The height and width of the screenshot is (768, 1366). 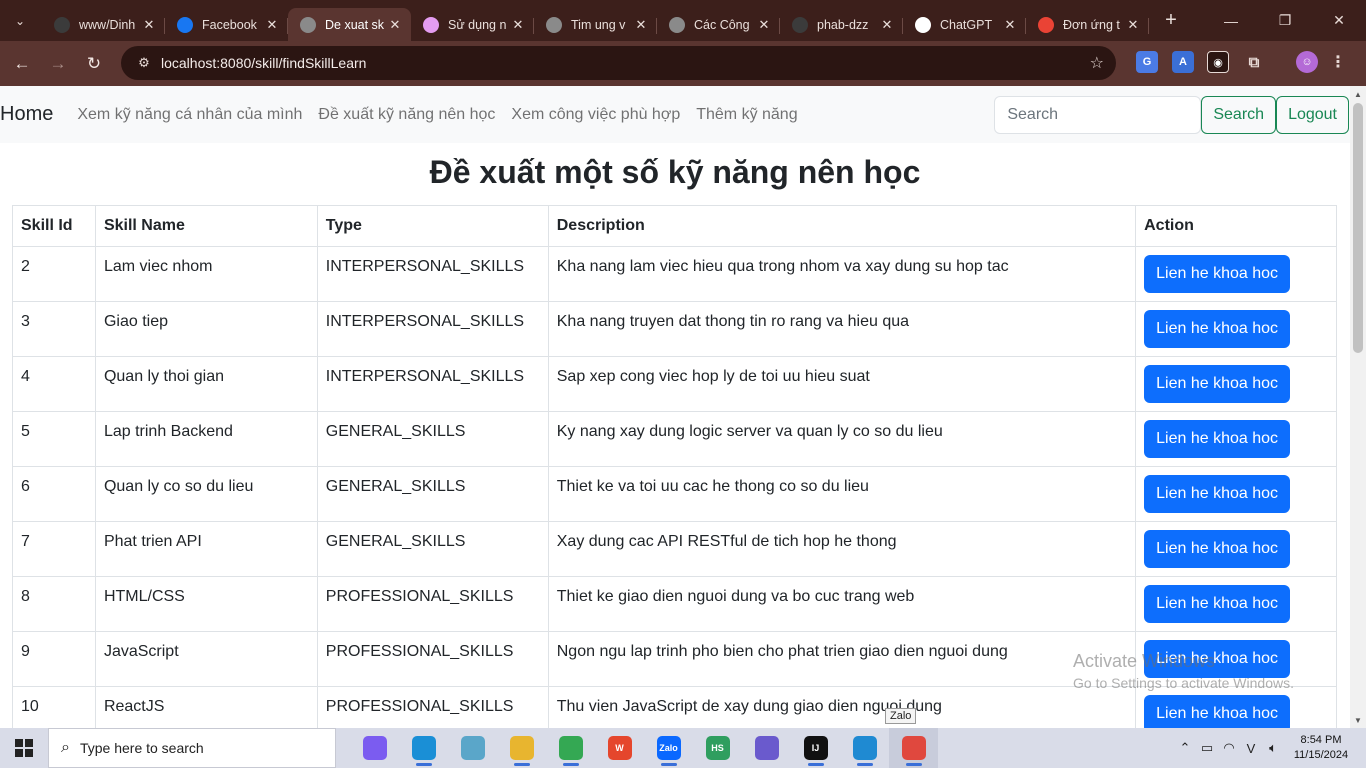 What do you see at coordinates (472, 24) in the screenshot?
I see `browser-tab: Sử dụng n ✕` at bounding box center [472, 24].